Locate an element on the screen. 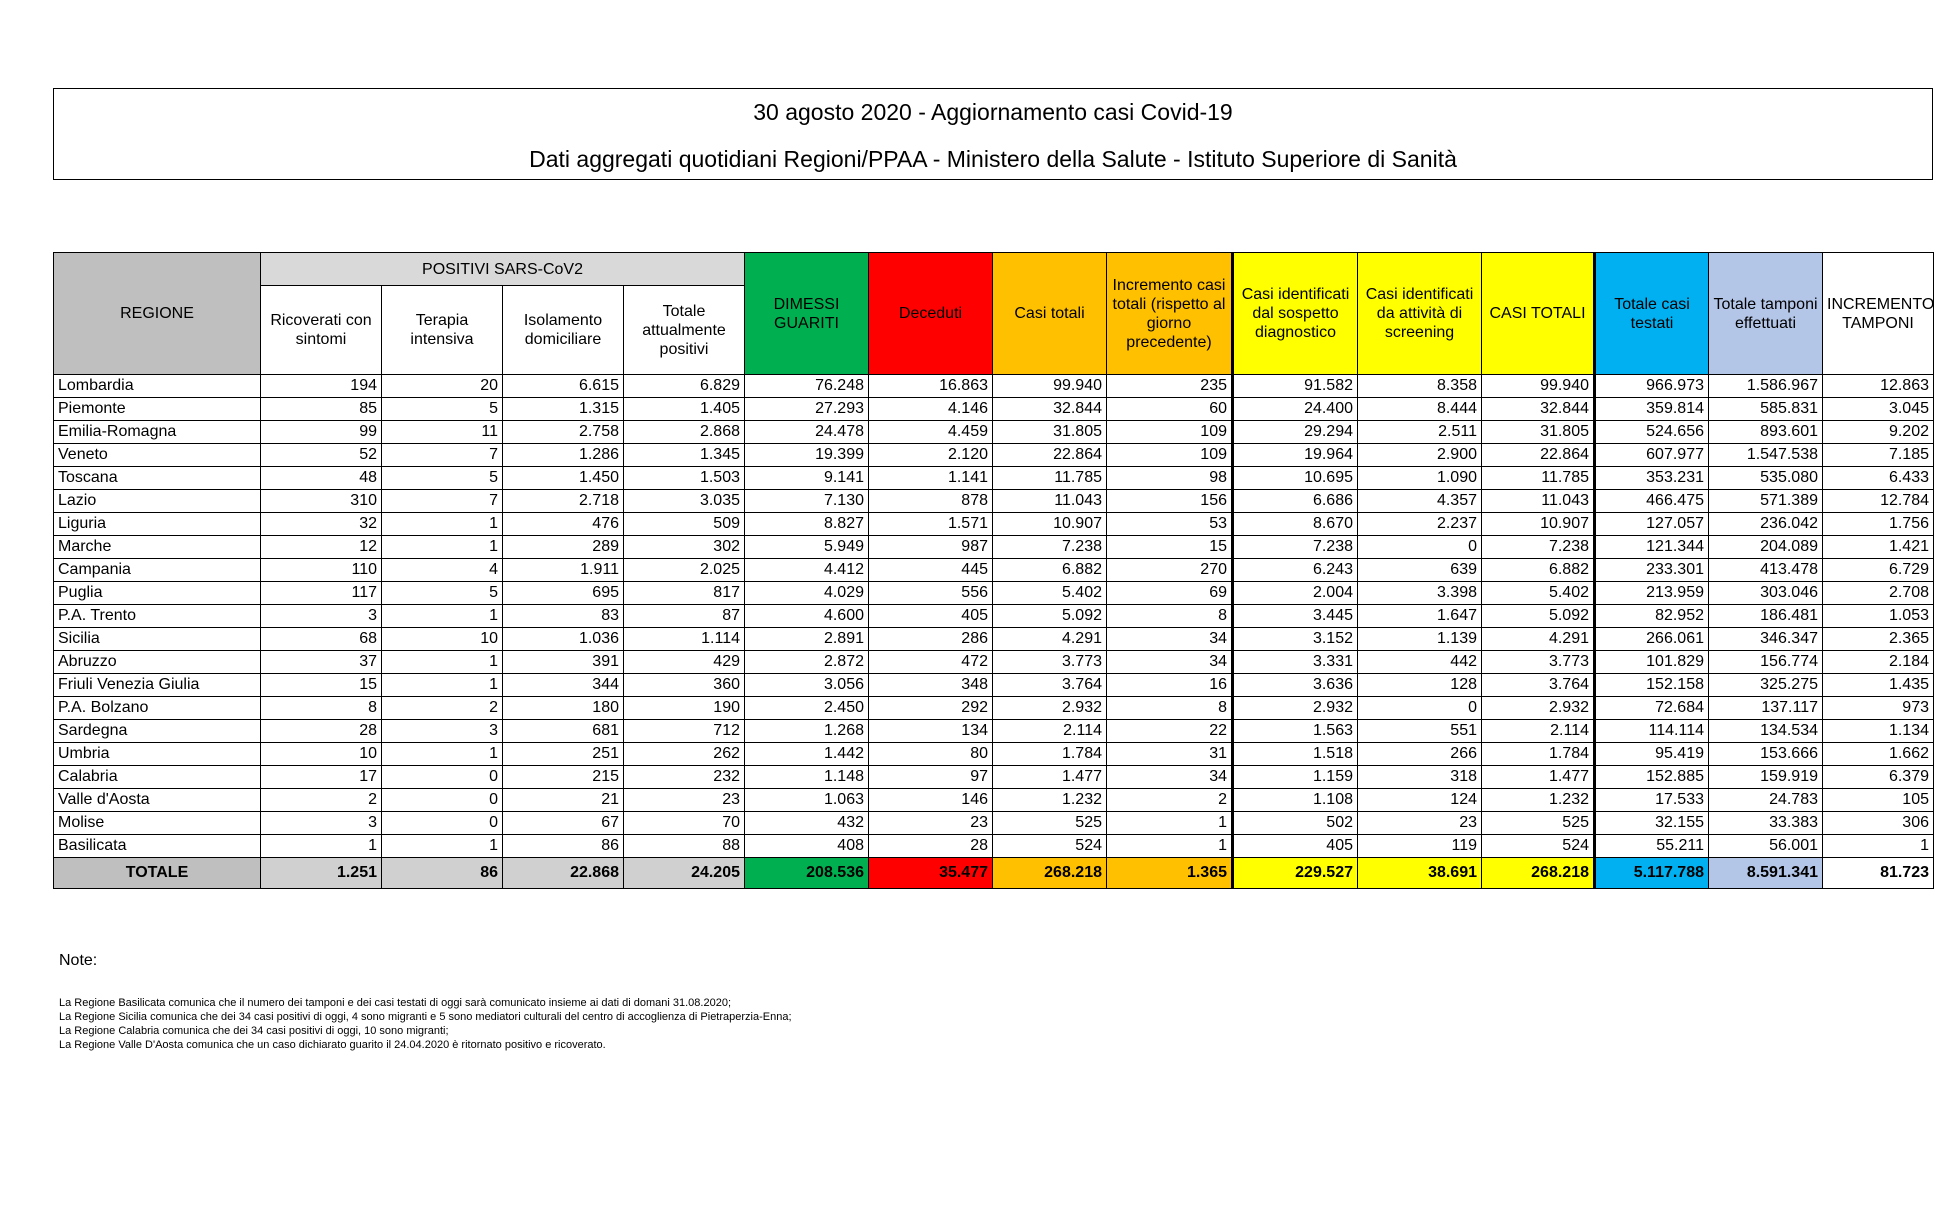 This screenshot has height=1217, width=1953. cell-value: 348 is located at coordinates (930, 685).